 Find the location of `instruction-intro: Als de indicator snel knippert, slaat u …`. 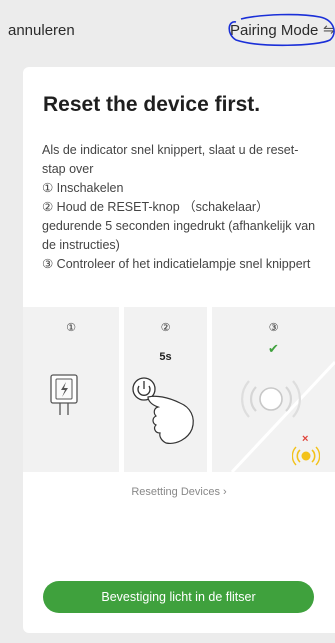

instruction-intro: Als de indicator snel knippert, slaat u … is located at coordinates (170, 159).